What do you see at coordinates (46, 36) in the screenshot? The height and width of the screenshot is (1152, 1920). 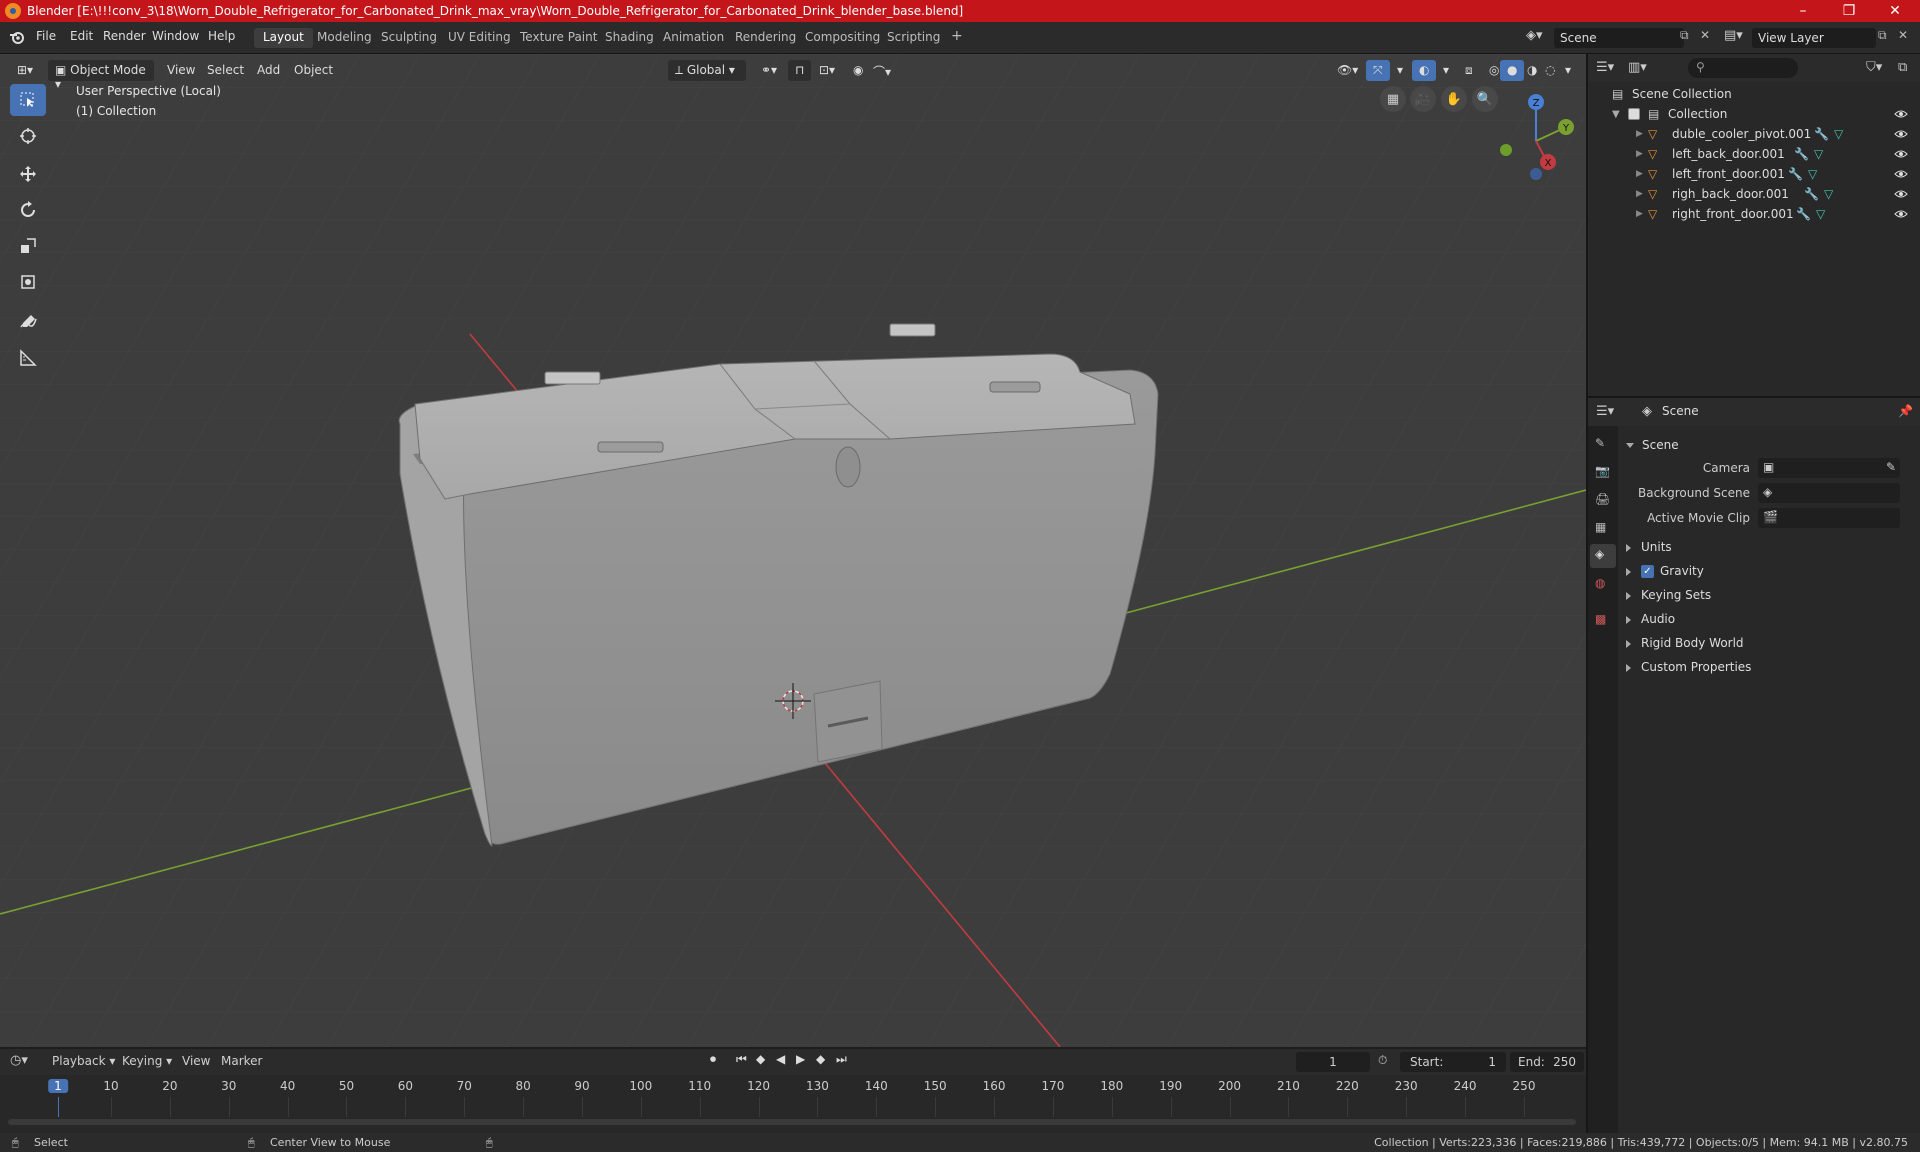 I see `menu-file: File` at bounding box center [46, 36].